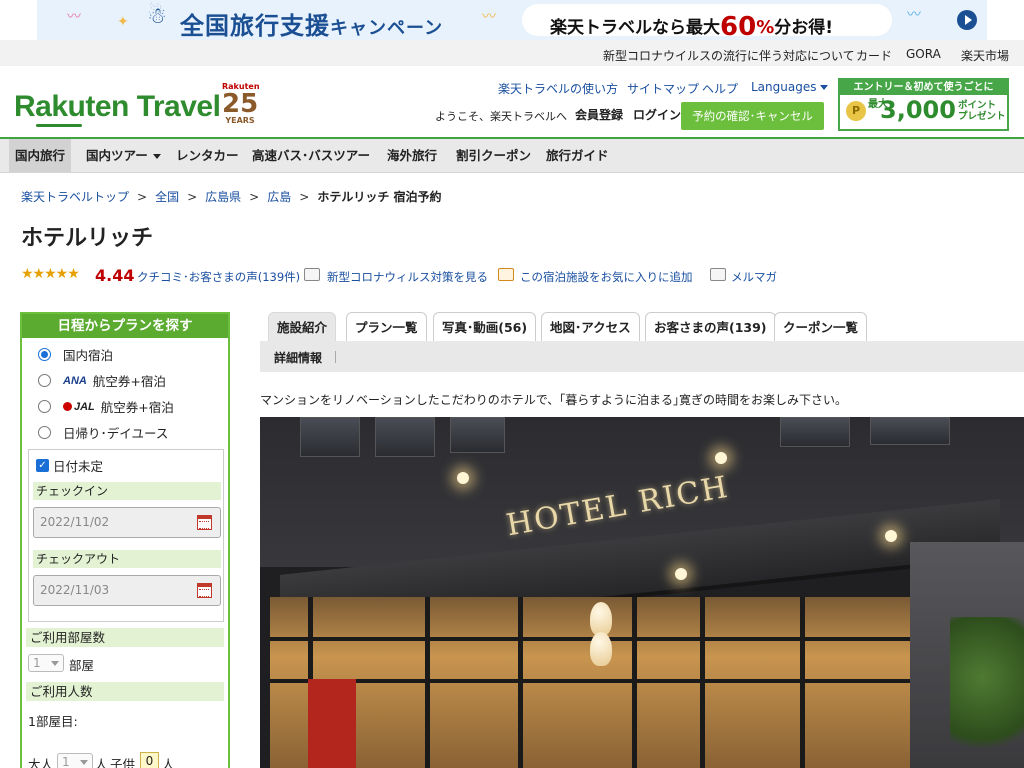 The image size is (1024, 768). Describe the element at coordinates (493, 155) in the screenshot. I see `nav-coupon: 割引クーポン` at that location.